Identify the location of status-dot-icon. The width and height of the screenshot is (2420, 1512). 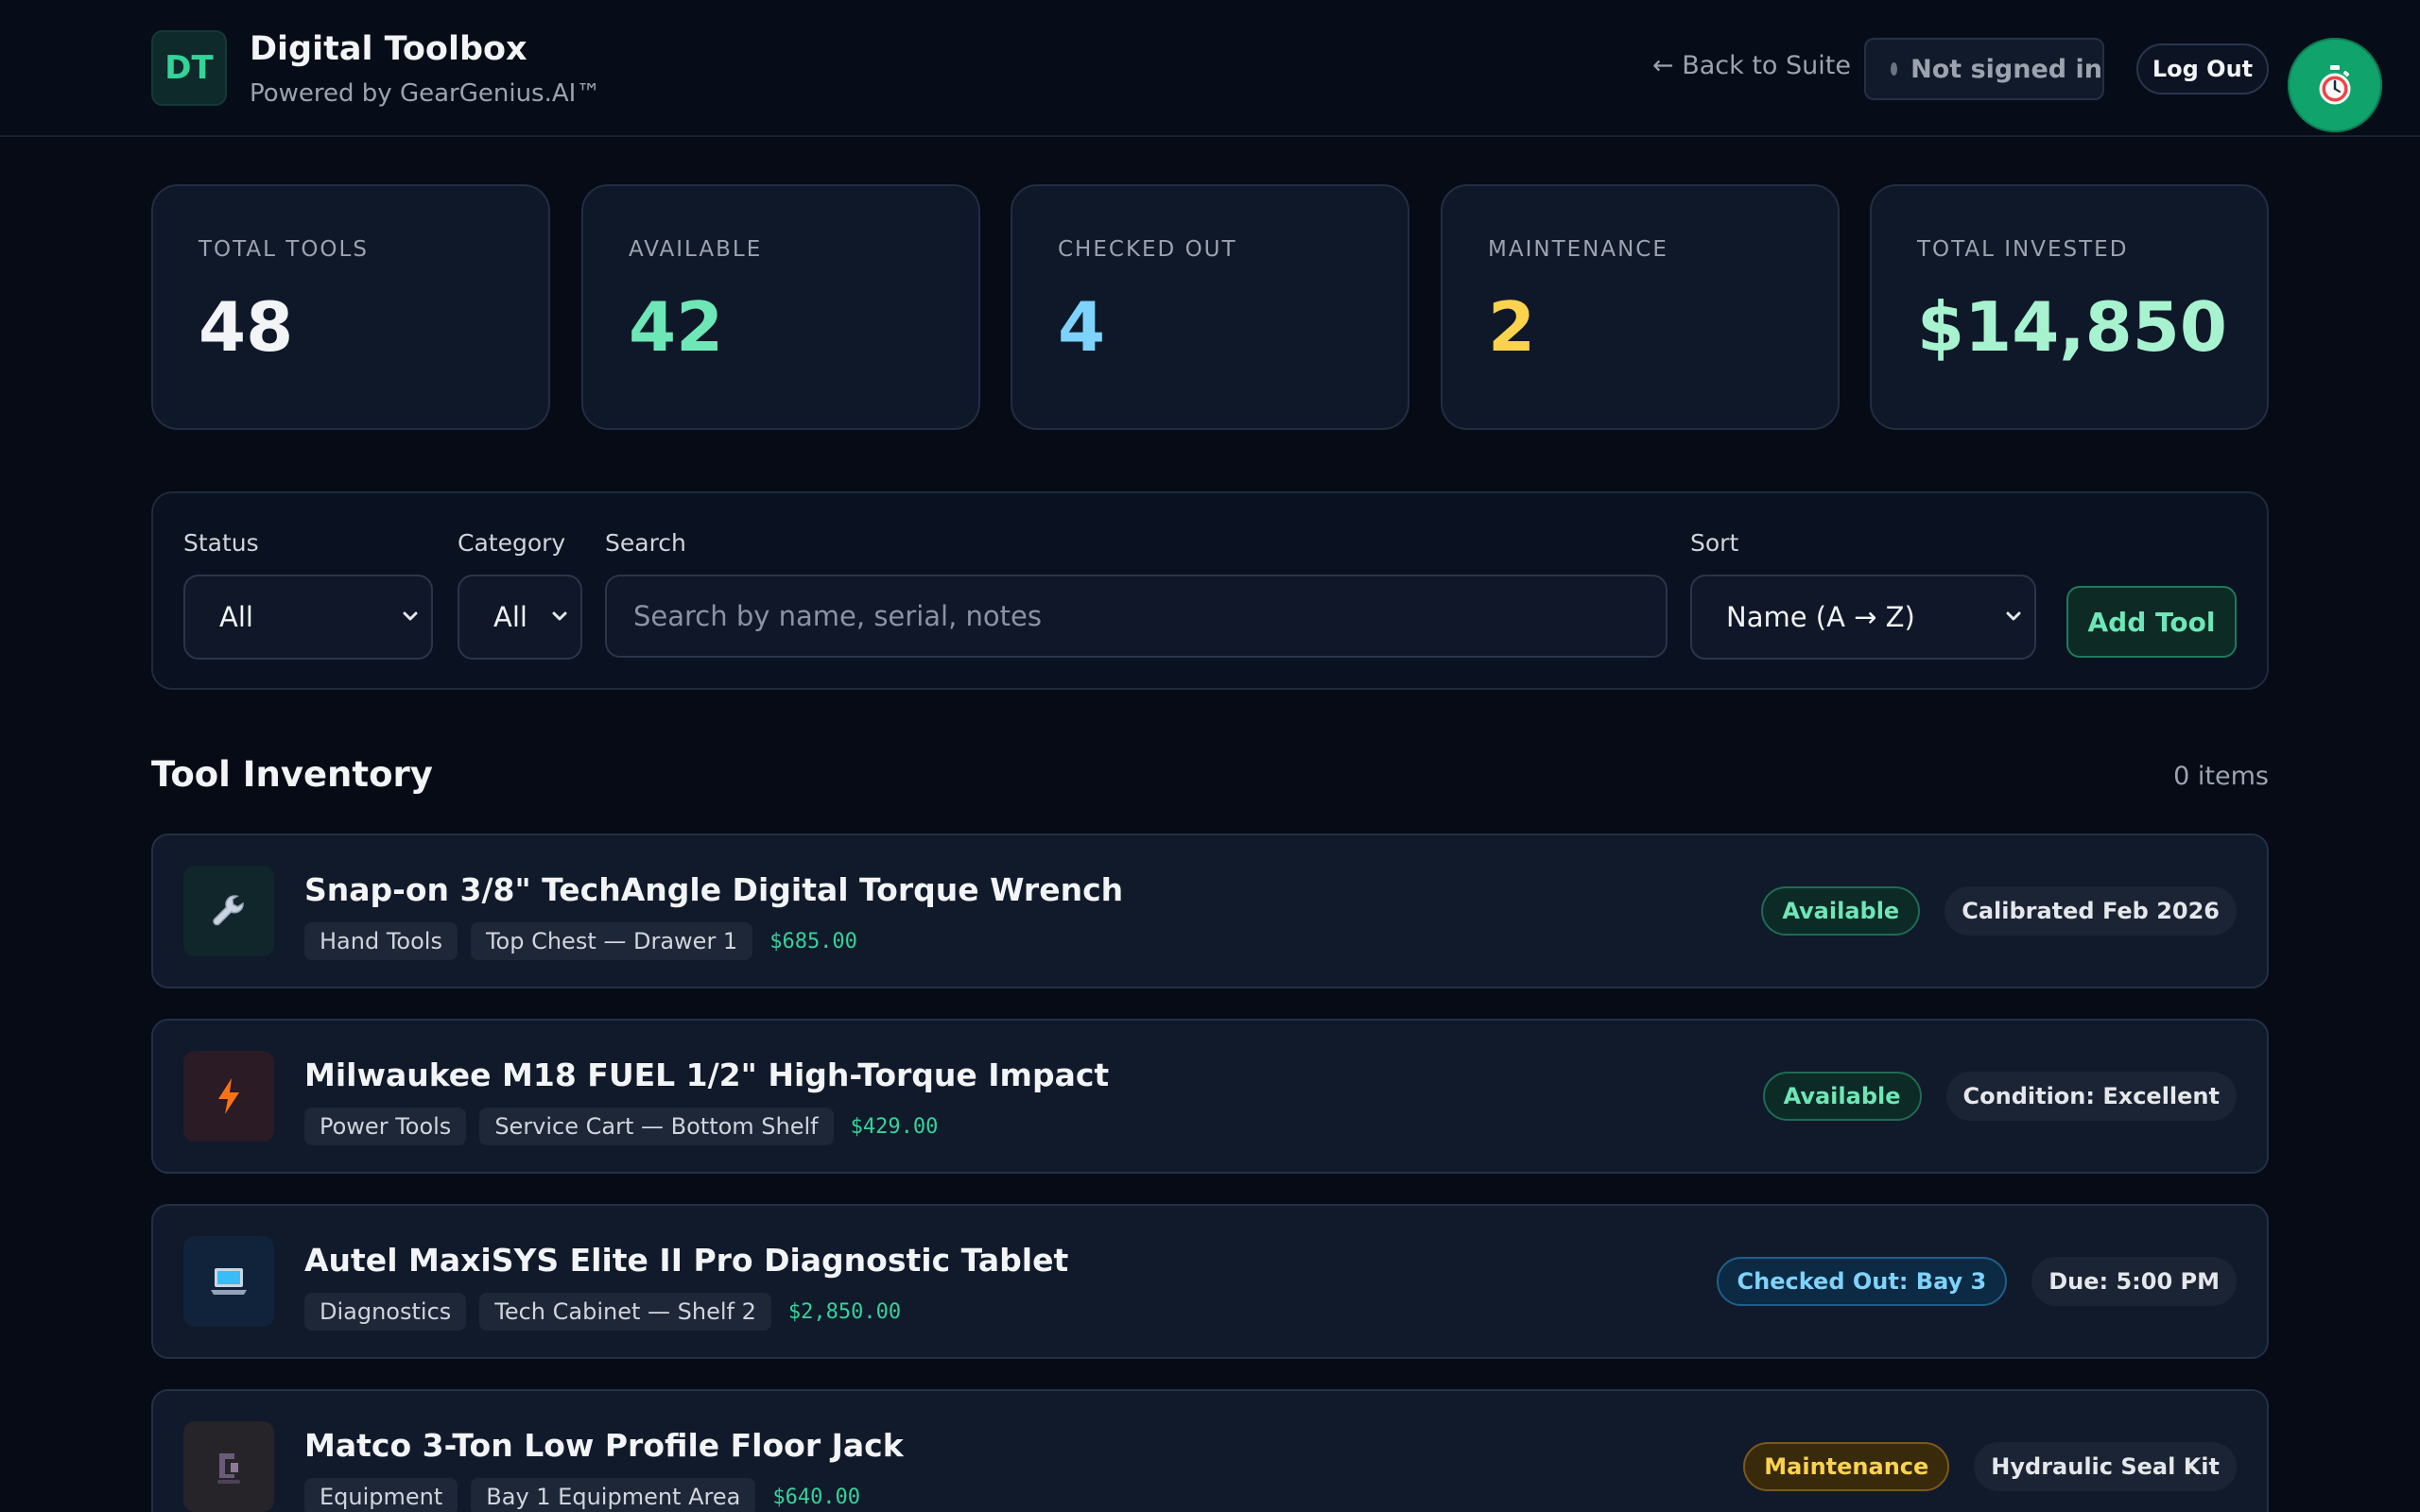
(1894, 69).